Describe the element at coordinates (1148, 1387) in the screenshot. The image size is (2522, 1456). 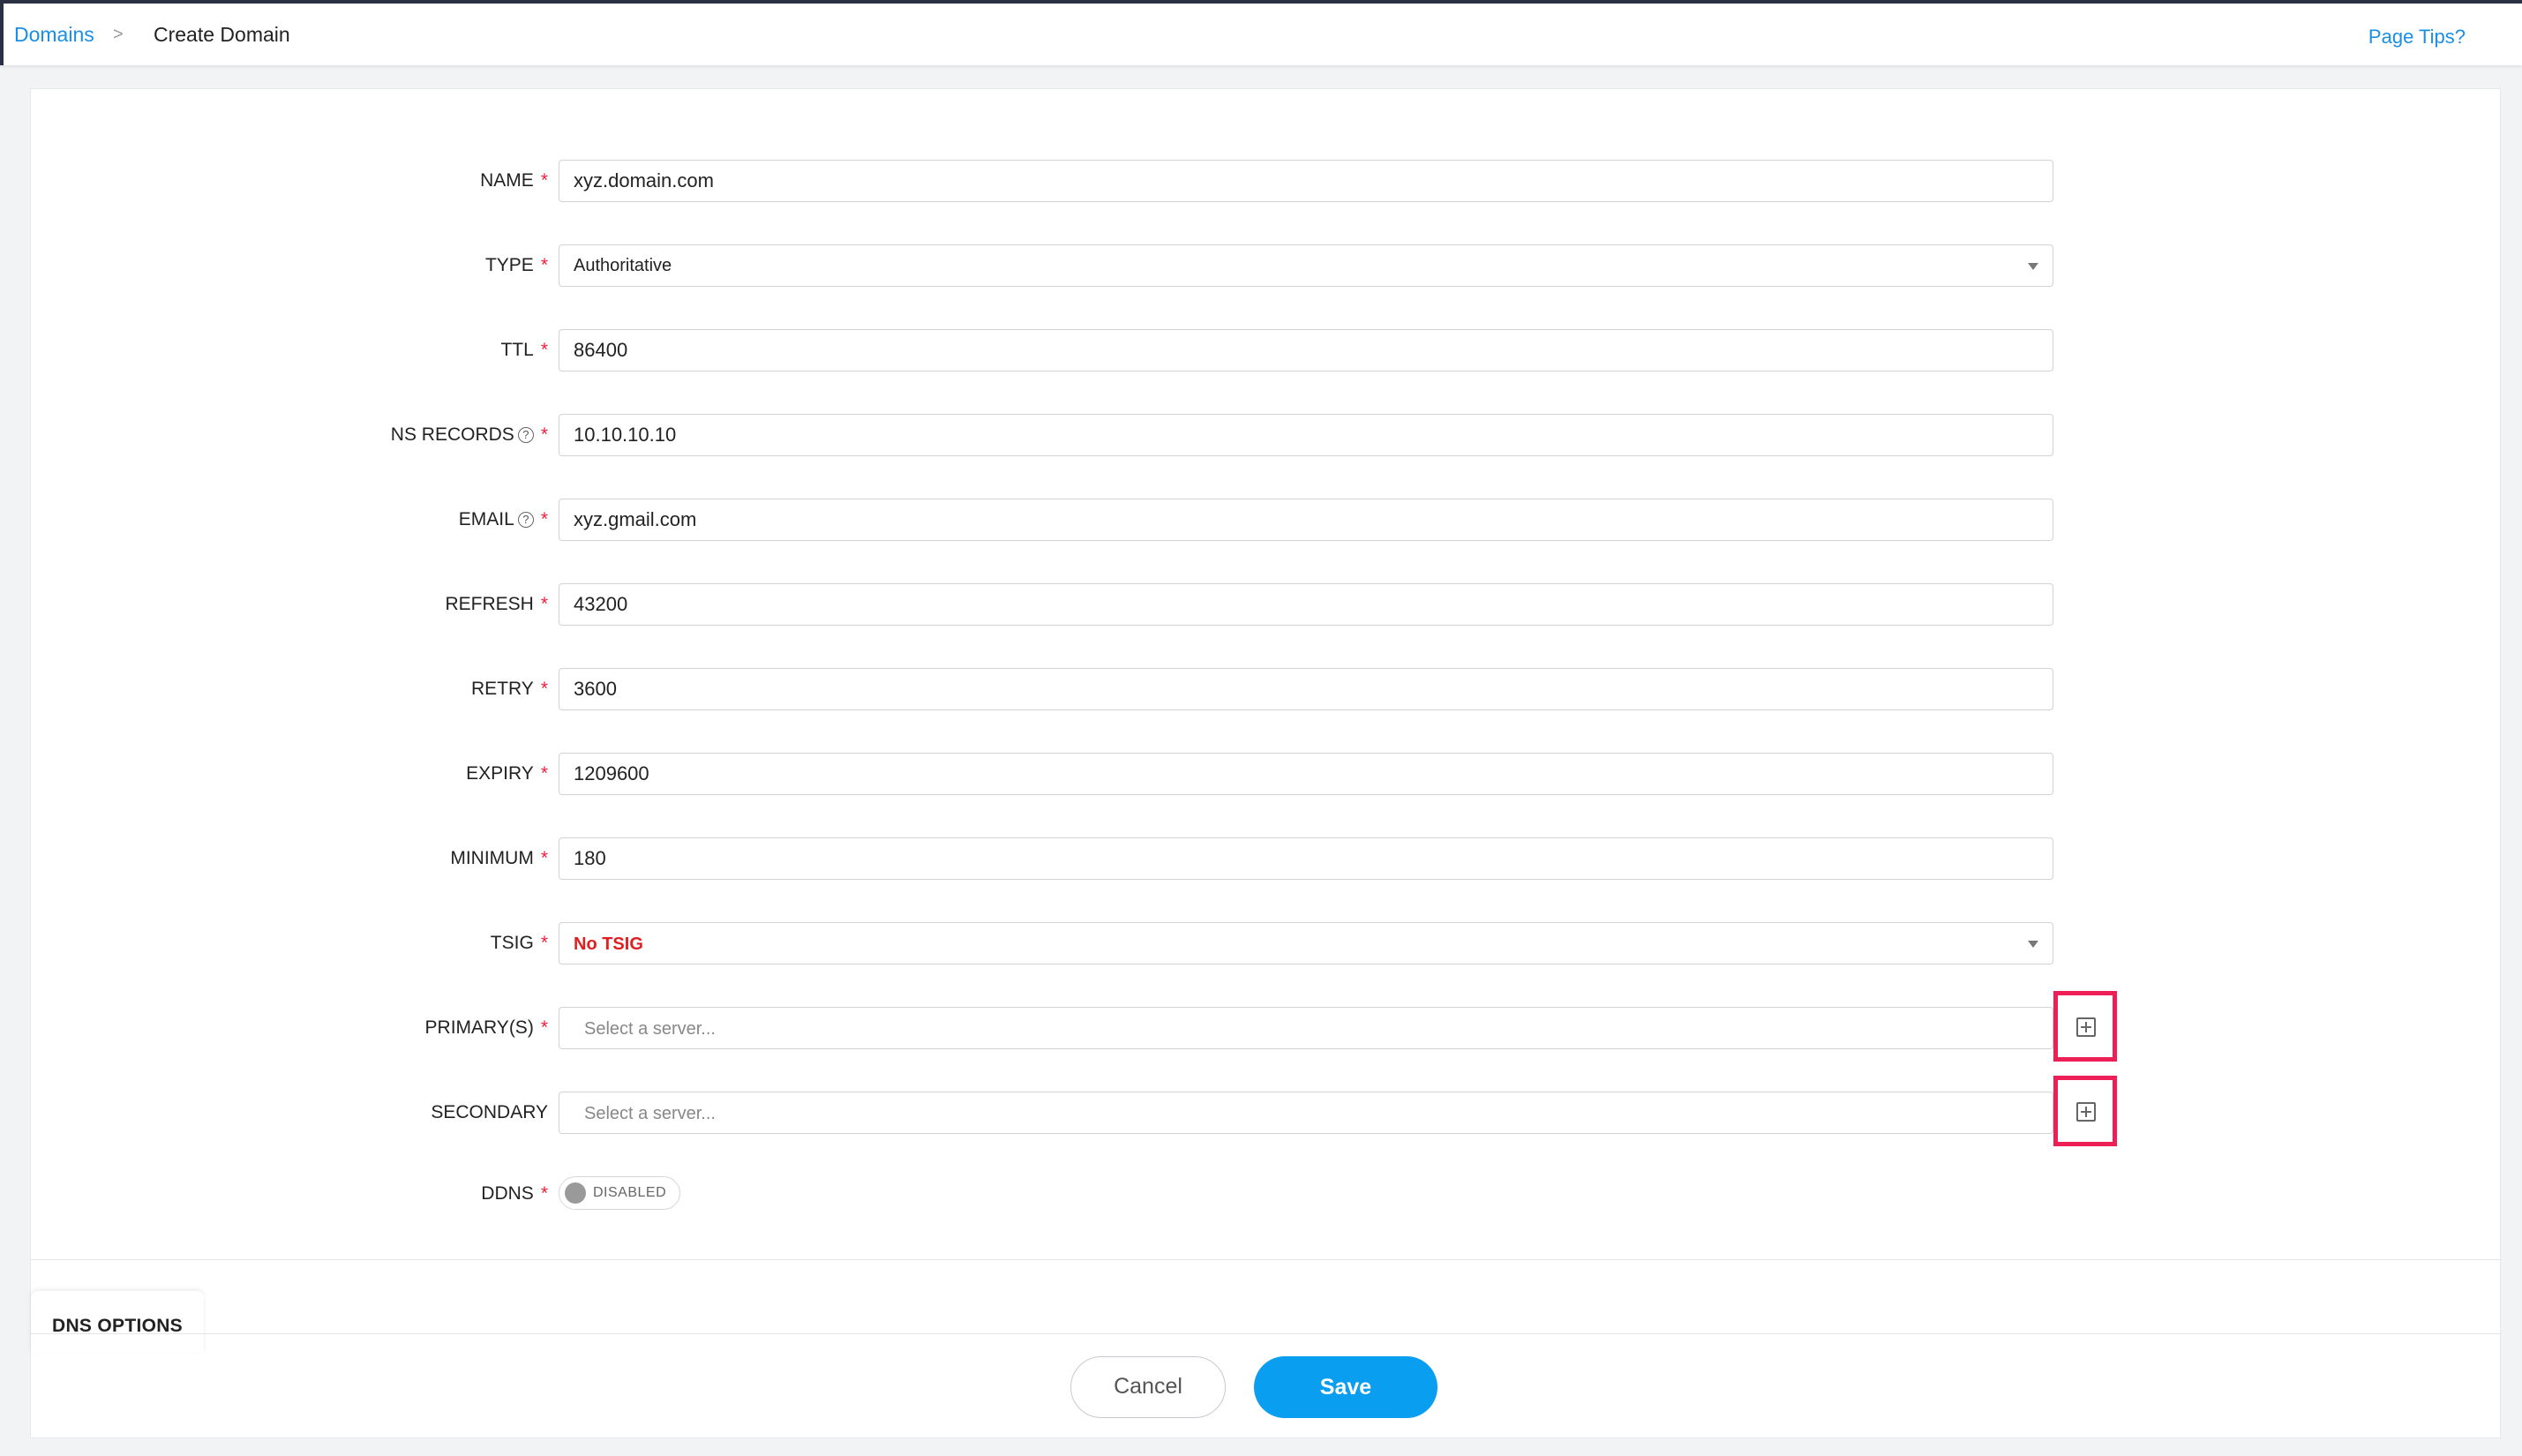
I see `cancel-button: Cancel` at that location.